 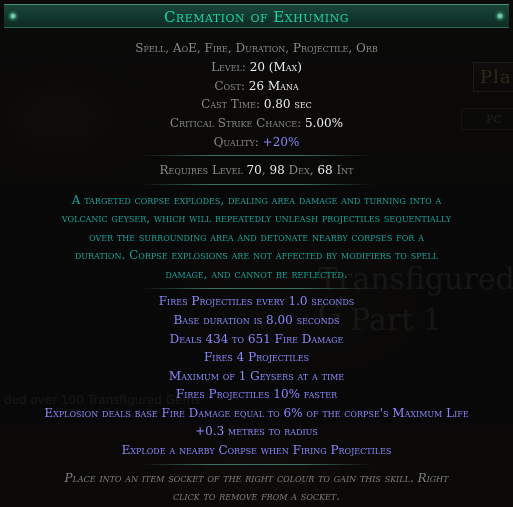 I want to click on stat-label: Level:, so click(x=230, y=67).